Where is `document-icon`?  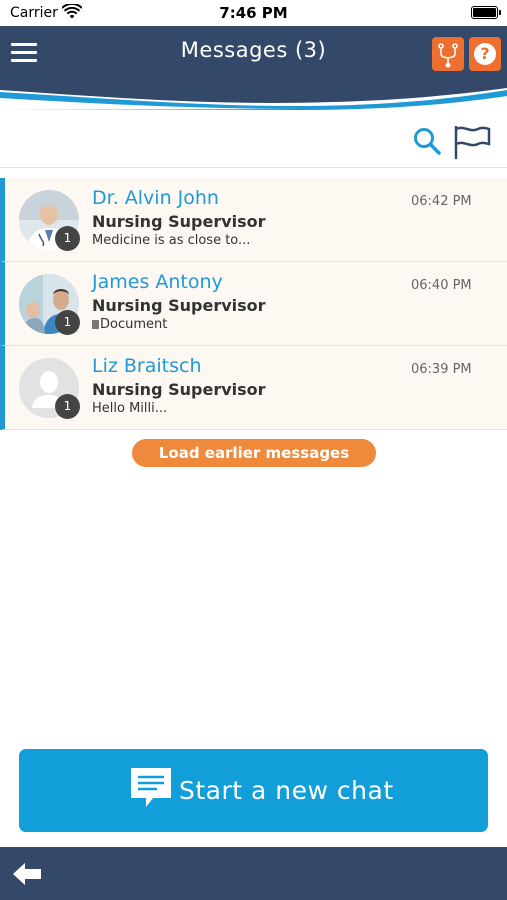 document-icon is located at coordinates (95, 324).